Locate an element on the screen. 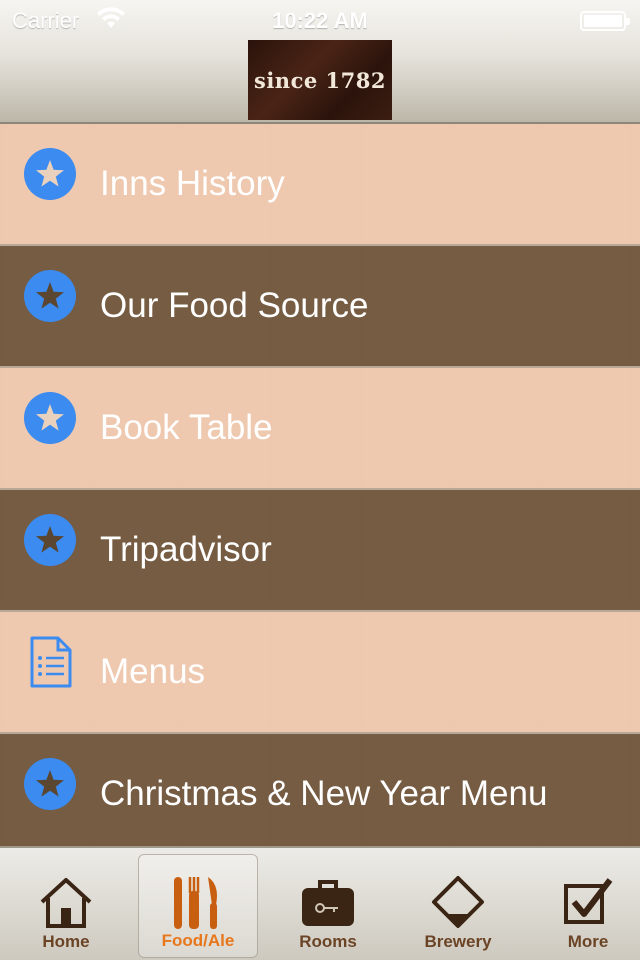  tab-label: More is located at coordinates (588, 941).